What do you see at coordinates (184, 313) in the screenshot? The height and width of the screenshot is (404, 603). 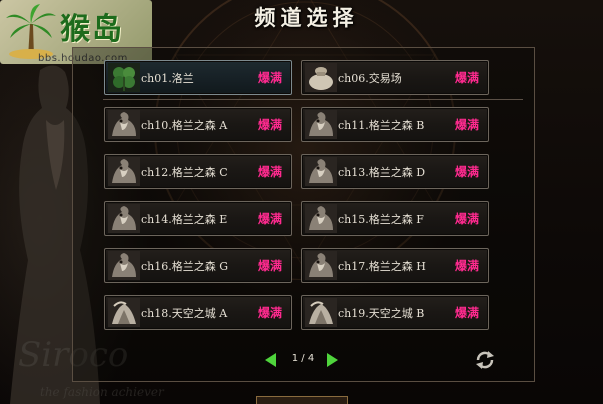 I see `channel-name: ch18.天空之城 A` at bounding box center [184, 313].